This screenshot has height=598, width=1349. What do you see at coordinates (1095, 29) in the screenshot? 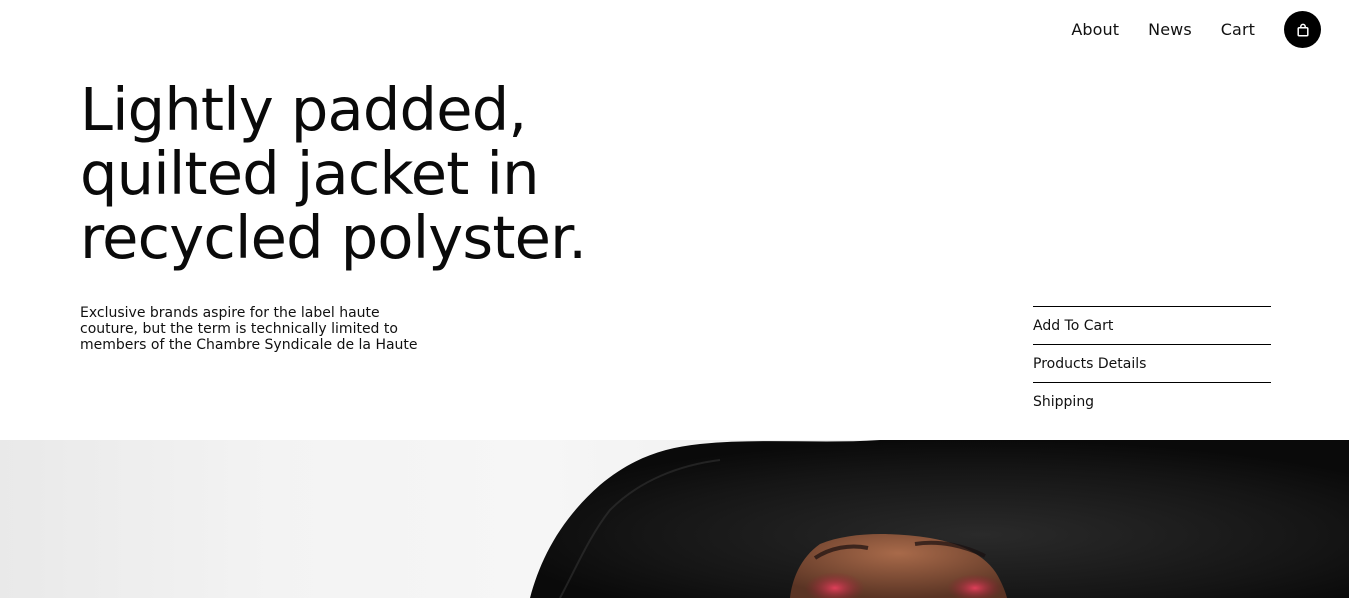
I see `nav-link-about: About` at bounding box center [1095, 29].